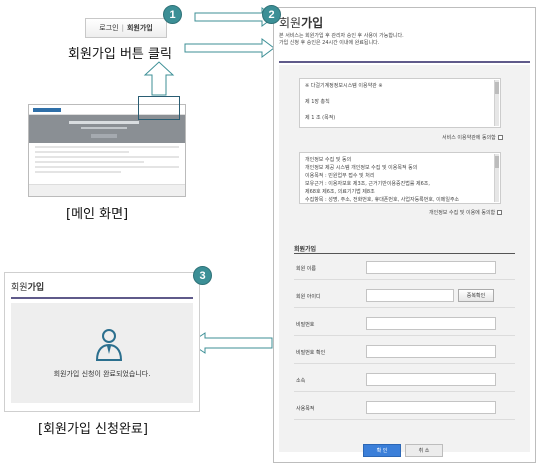 This screenshot has height=466, width=540. What do you see at coordinates (472, 137) in the screenshot?
I see `terms-agree: 서비스 이용약관에 동의함` at bounding box center [472, 137].